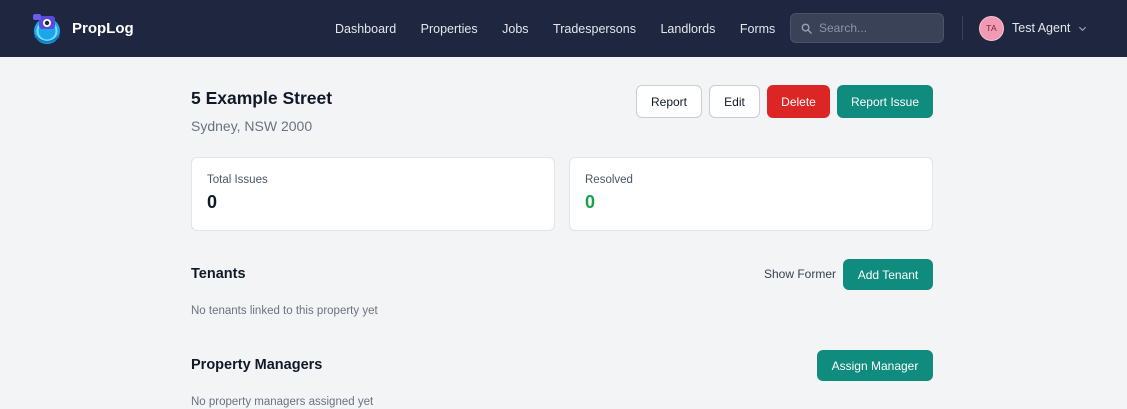 The image size is (1127, 409). Describe the element at coordinates (609, 180) in the screenshot. I see `resolved-label: Resolved` at that location.